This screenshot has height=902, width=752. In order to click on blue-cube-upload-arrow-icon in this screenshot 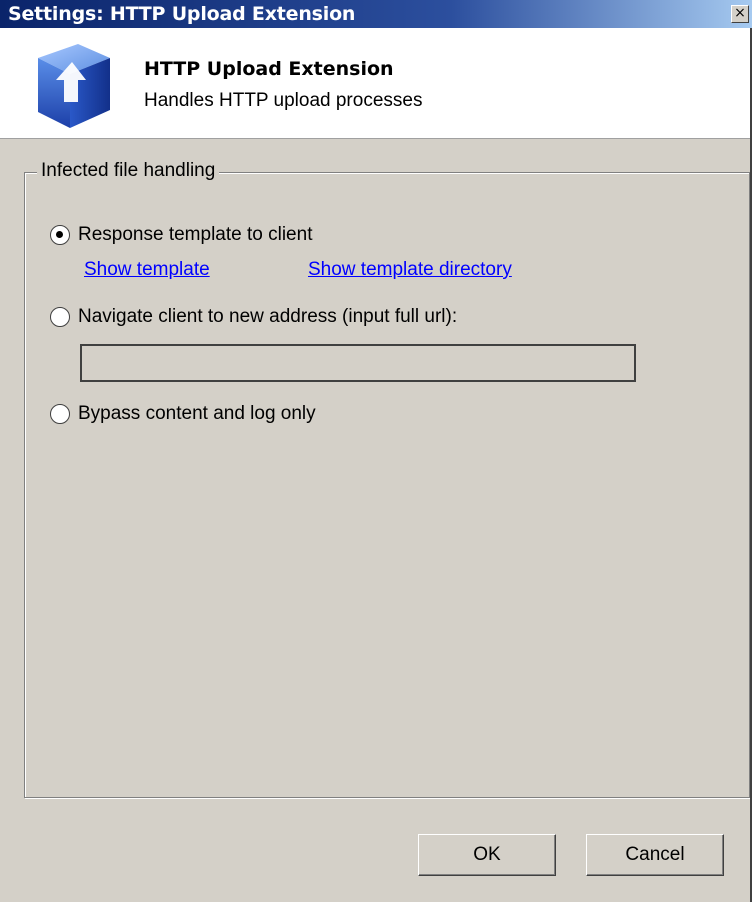, I will do `click(74, 86)`.